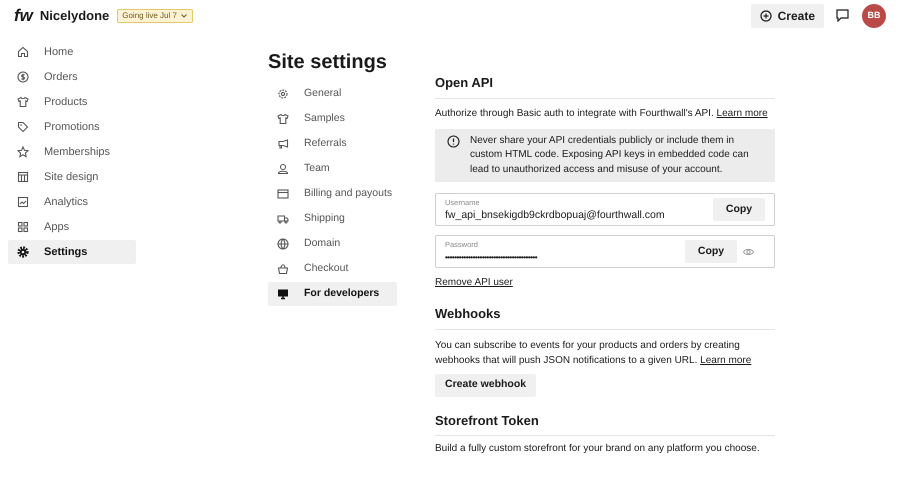 The height and width of the screenshot is (484, 900). What do you see at coordinates (23, 77) in the screenshot?
I see `dollar-circle-icon` at bounding box center [23, 77].